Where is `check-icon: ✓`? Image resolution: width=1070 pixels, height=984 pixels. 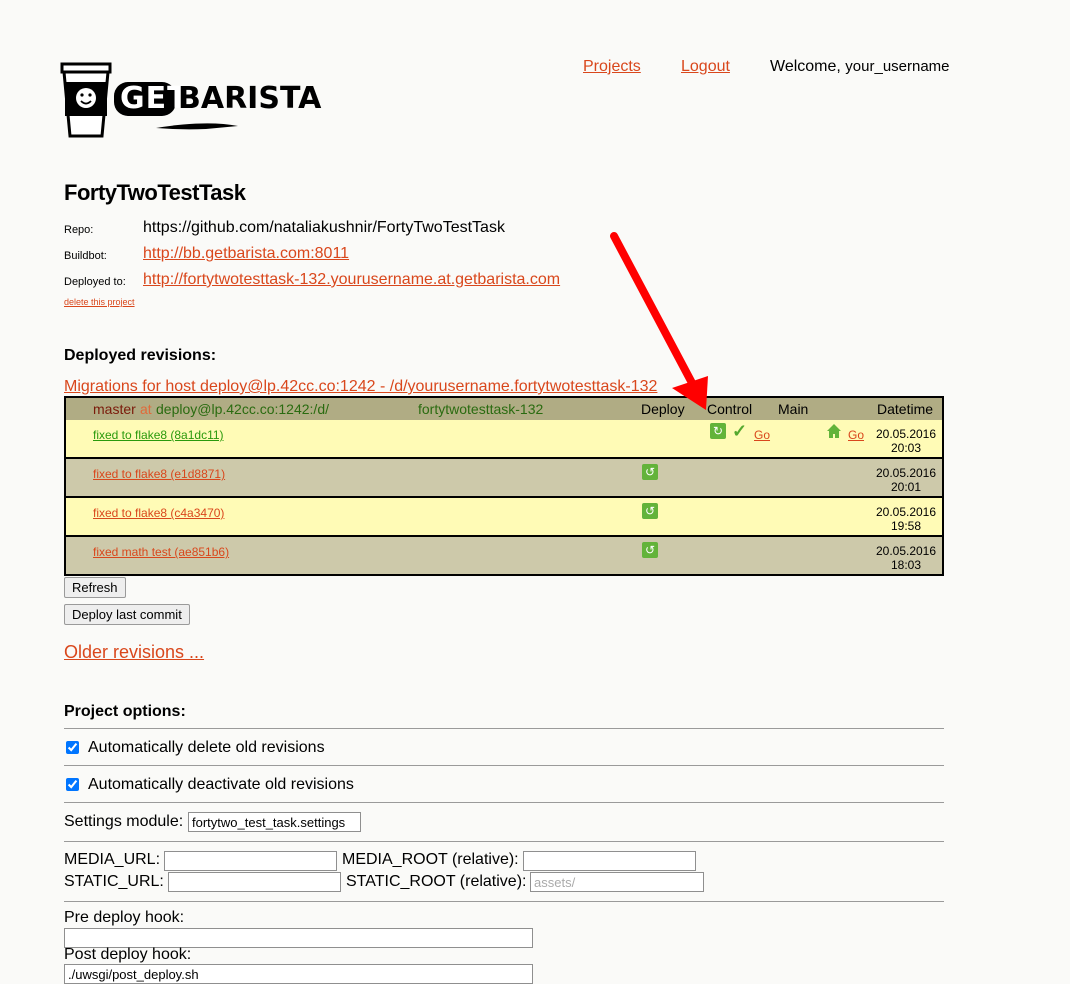
check-icon: ✓ is located at coordinates (739, 431).